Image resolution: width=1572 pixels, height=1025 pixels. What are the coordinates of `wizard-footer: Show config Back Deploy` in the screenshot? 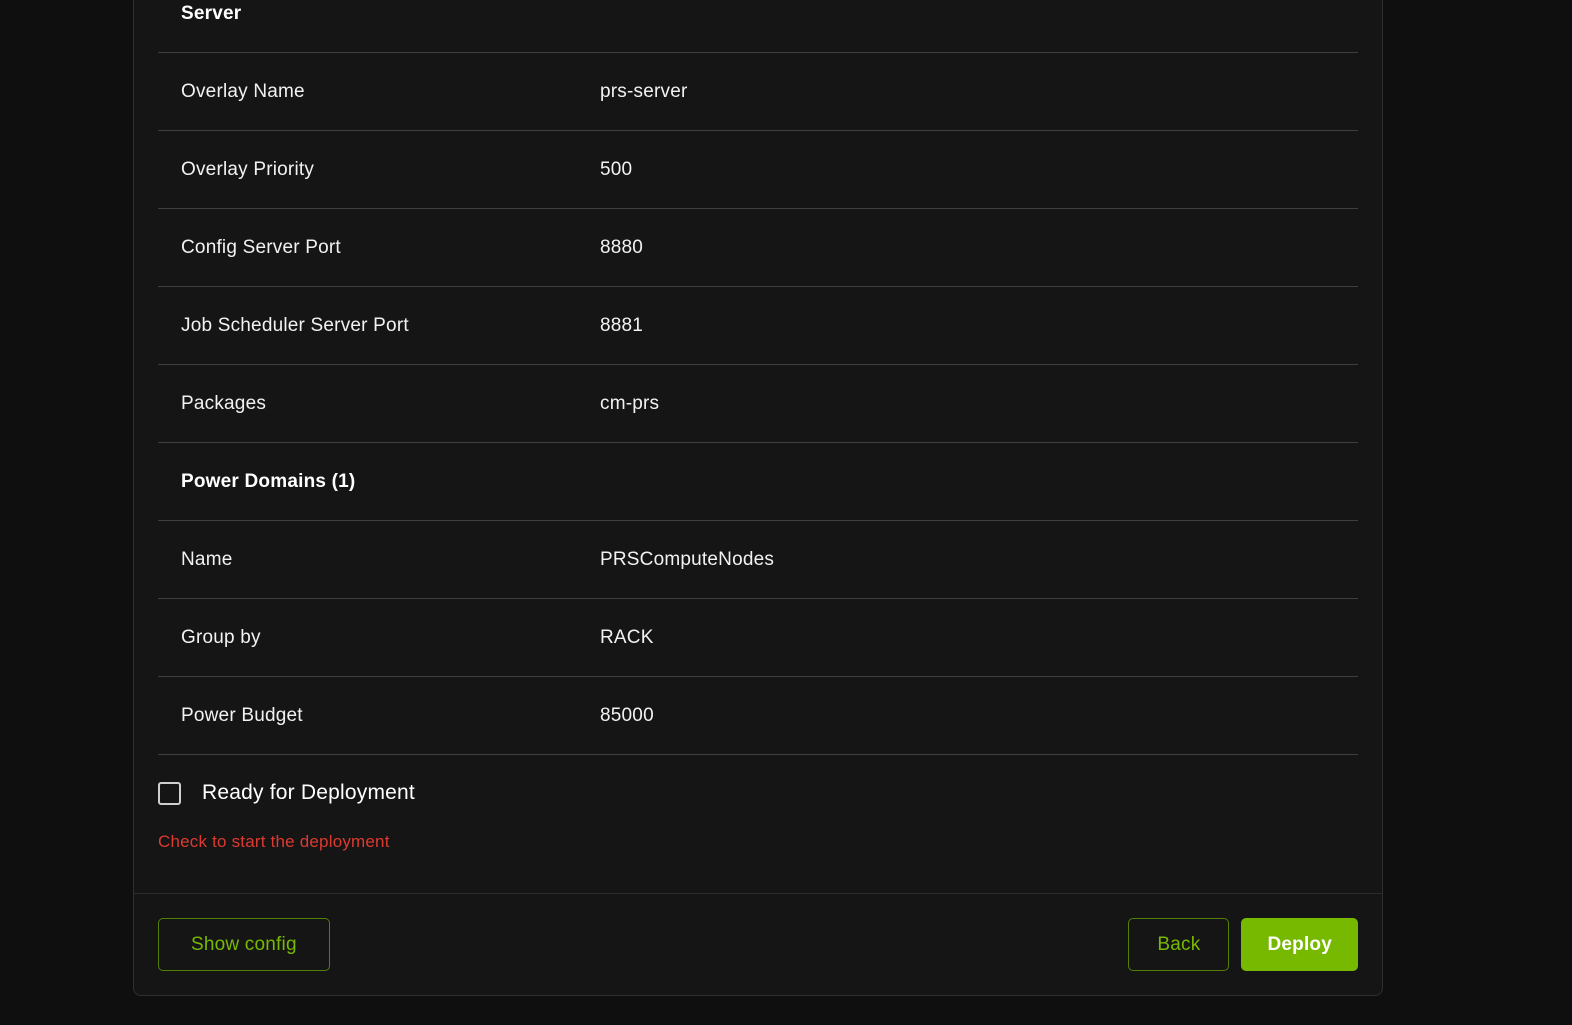 It's located at (758, 944).